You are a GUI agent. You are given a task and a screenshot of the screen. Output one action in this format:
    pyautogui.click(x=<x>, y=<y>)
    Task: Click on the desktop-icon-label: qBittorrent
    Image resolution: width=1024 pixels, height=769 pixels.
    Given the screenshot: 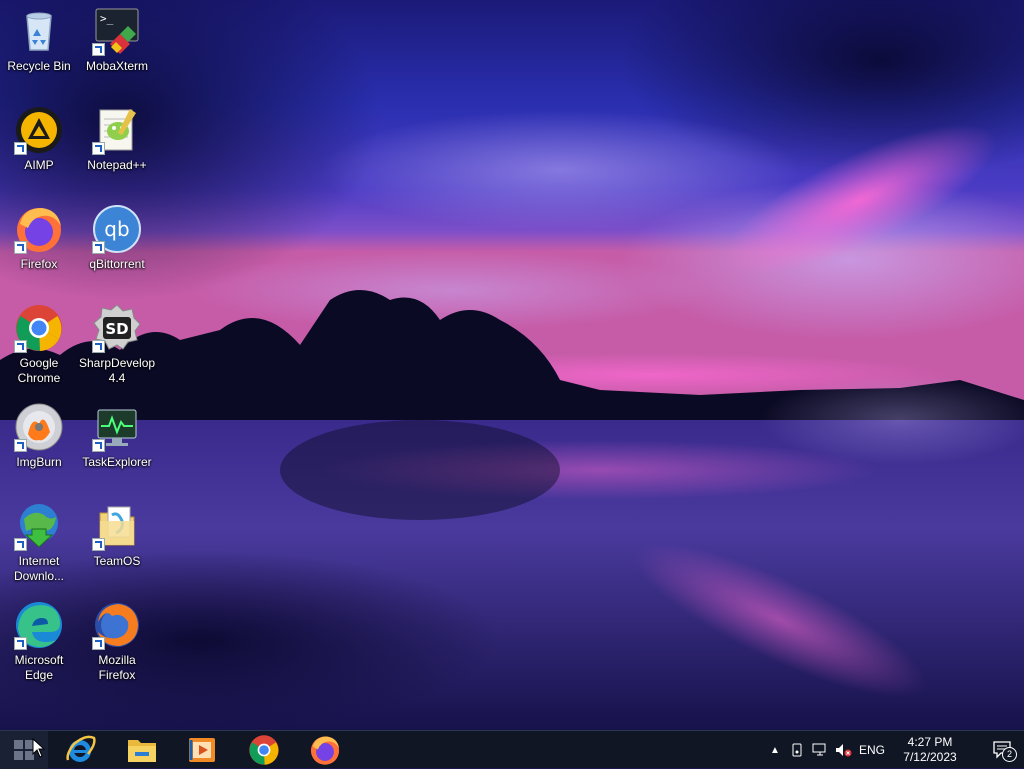 What is the action you would take?
    pyautogui.click(x=117, y=264)
    